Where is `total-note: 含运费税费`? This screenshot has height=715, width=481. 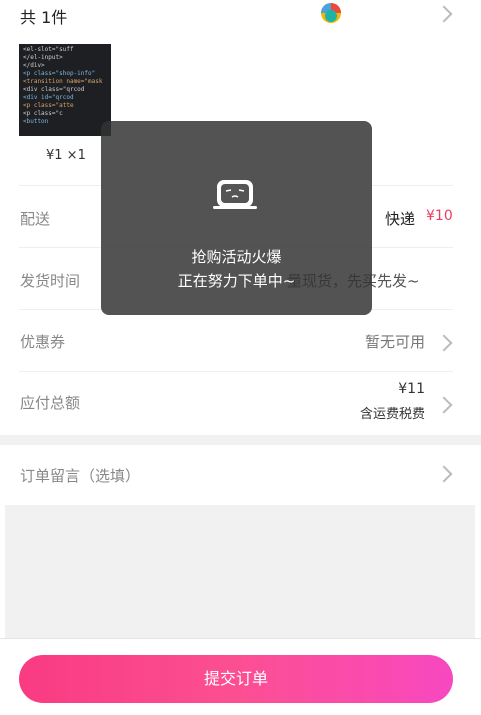
total-note: 含运费税费 is located at coordinates (392, 414).